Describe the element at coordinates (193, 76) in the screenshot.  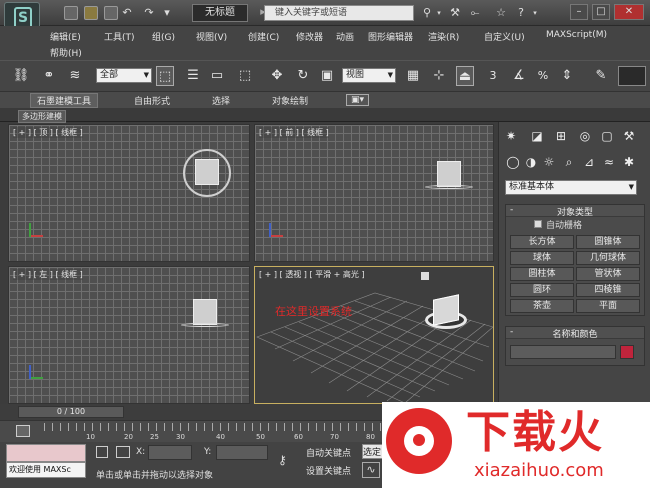
I see `select-by-name-icon: ☰` at that location.